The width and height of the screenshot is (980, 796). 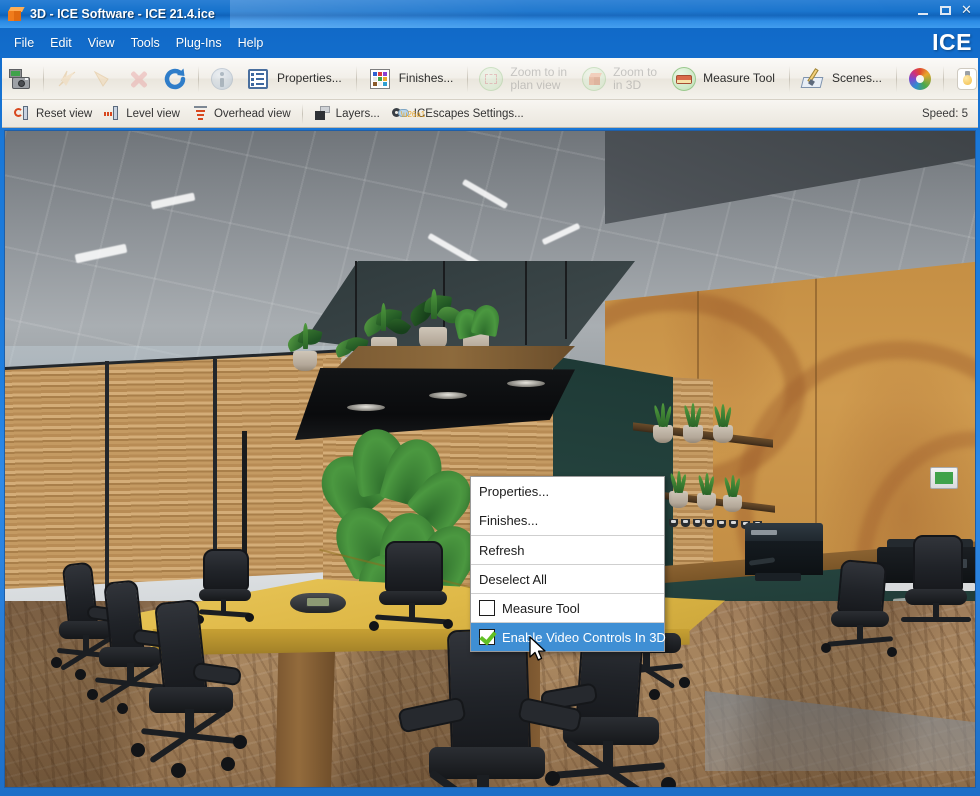 What do you see at coordinates (153, 113) in the screenshot?
I see `level-view-label: Level view` at bounding box center [153, 113].